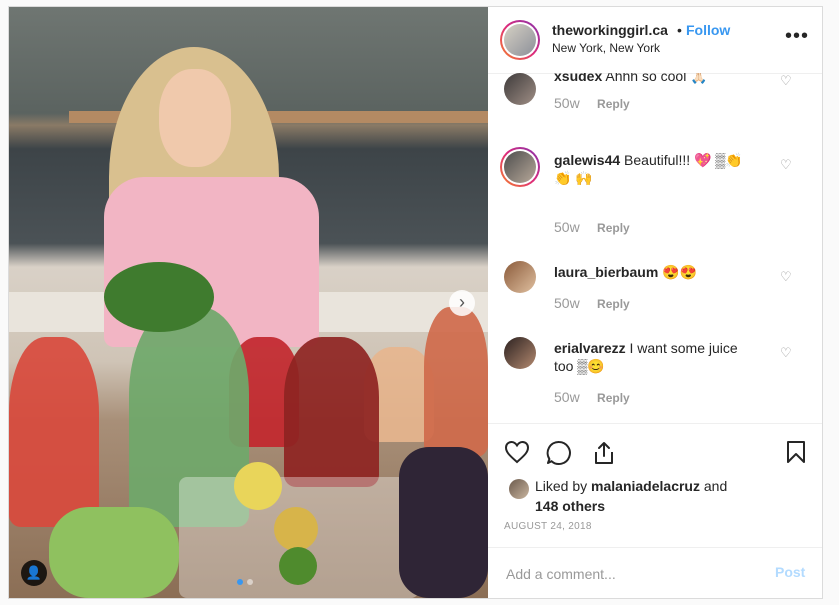 The height and width of the screenshot is (605, 839). What do you see at coordinates (563, 486) in the screenshot?
I see `likes-prefix: Liked by` at bounding box center [563, 486].